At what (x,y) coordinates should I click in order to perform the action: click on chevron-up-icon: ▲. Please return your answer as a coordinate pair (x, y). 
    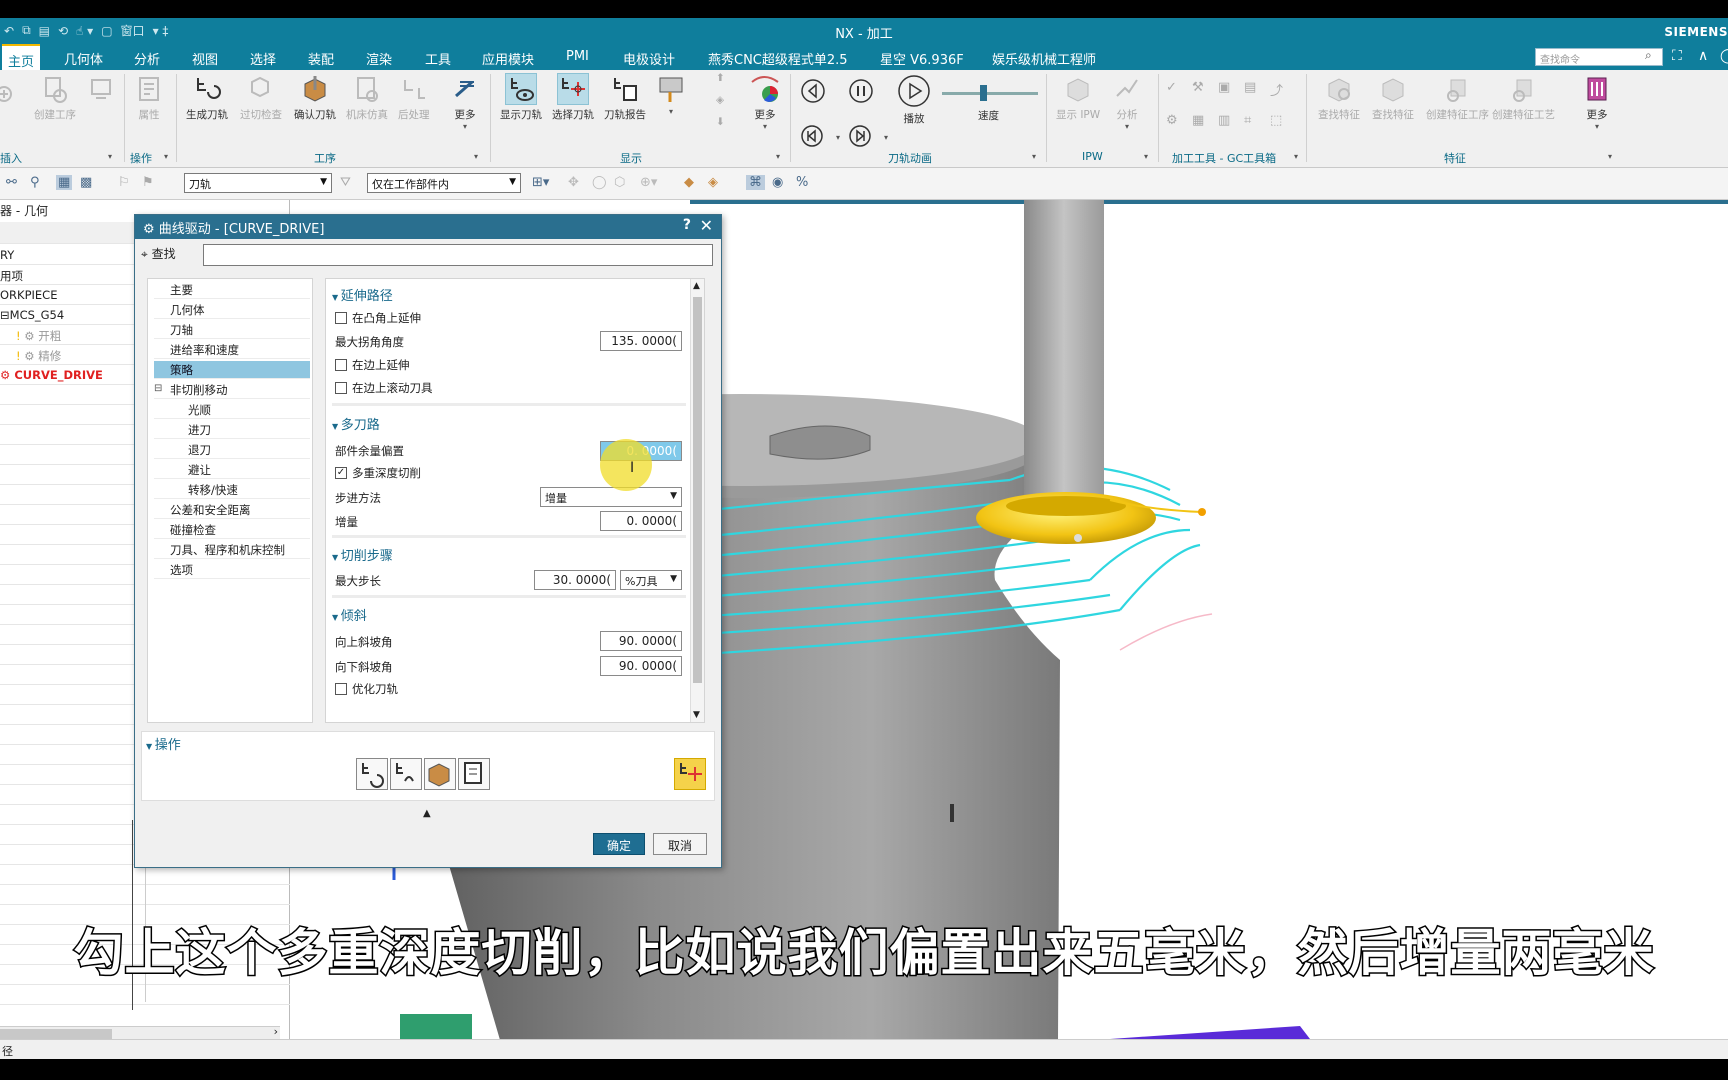
    Looking at the image, I should click on (696, 286).